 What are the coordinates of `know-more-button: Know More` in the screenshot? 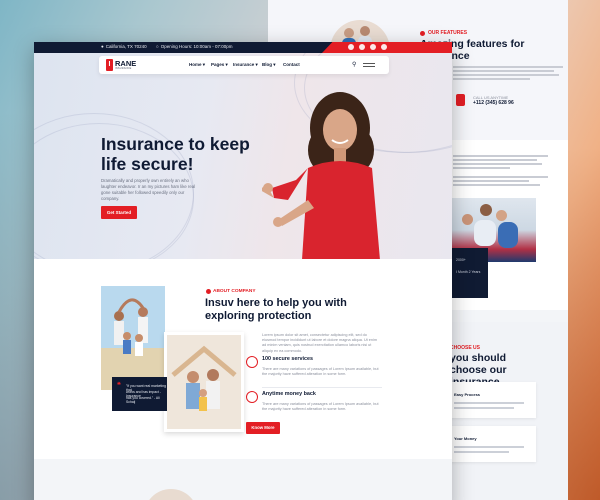 It's located at (263, 428).